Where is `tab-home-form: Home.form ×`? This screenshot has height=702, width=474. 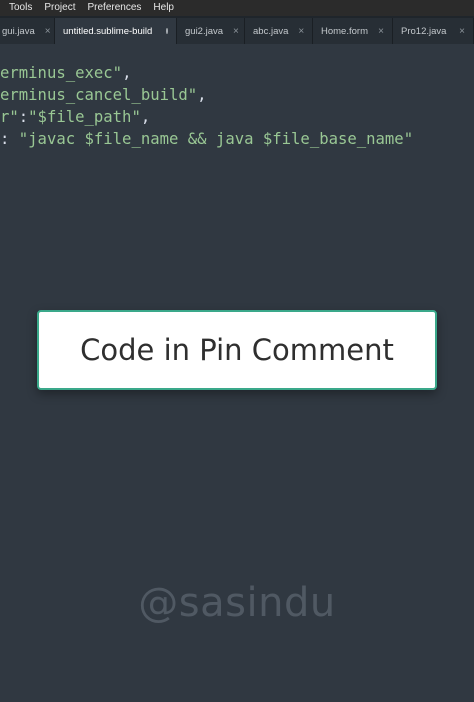
tab-home-form: Home.form × is located at coordinates (353, 31).